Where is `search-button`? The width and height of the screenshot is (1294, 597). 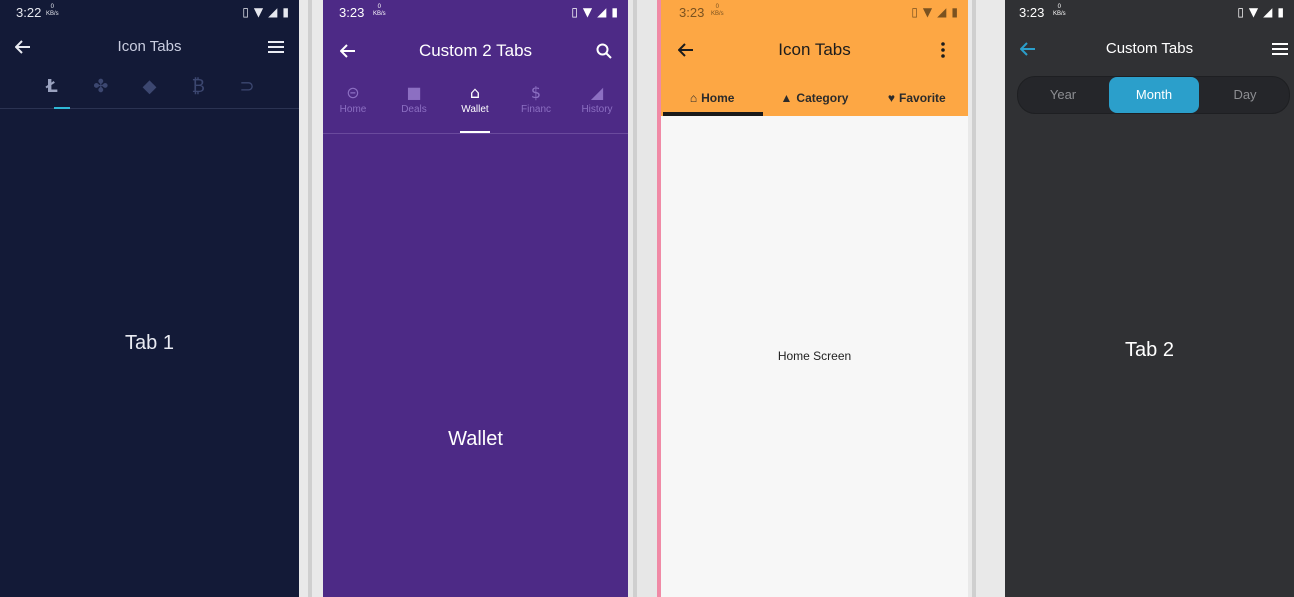
search-button is located at coordinates (604, 51).